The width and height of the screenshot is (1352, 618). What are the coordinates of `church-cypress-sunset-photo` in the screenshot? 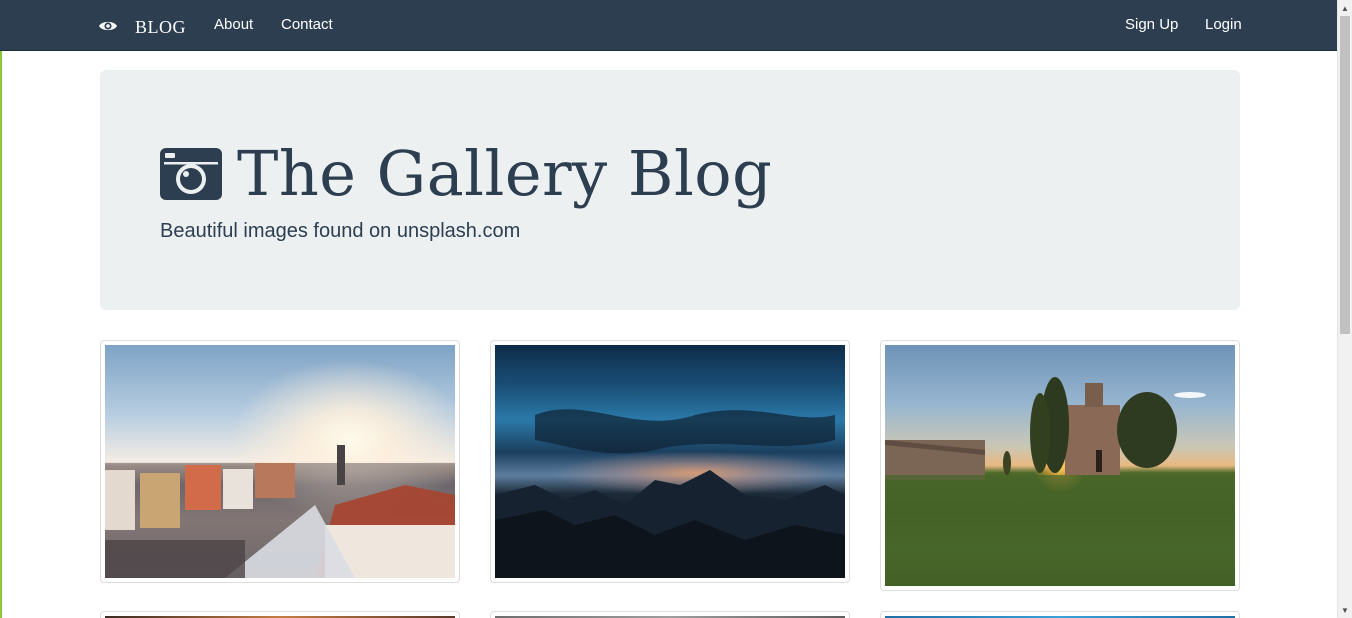 It's located at (1060, 465).